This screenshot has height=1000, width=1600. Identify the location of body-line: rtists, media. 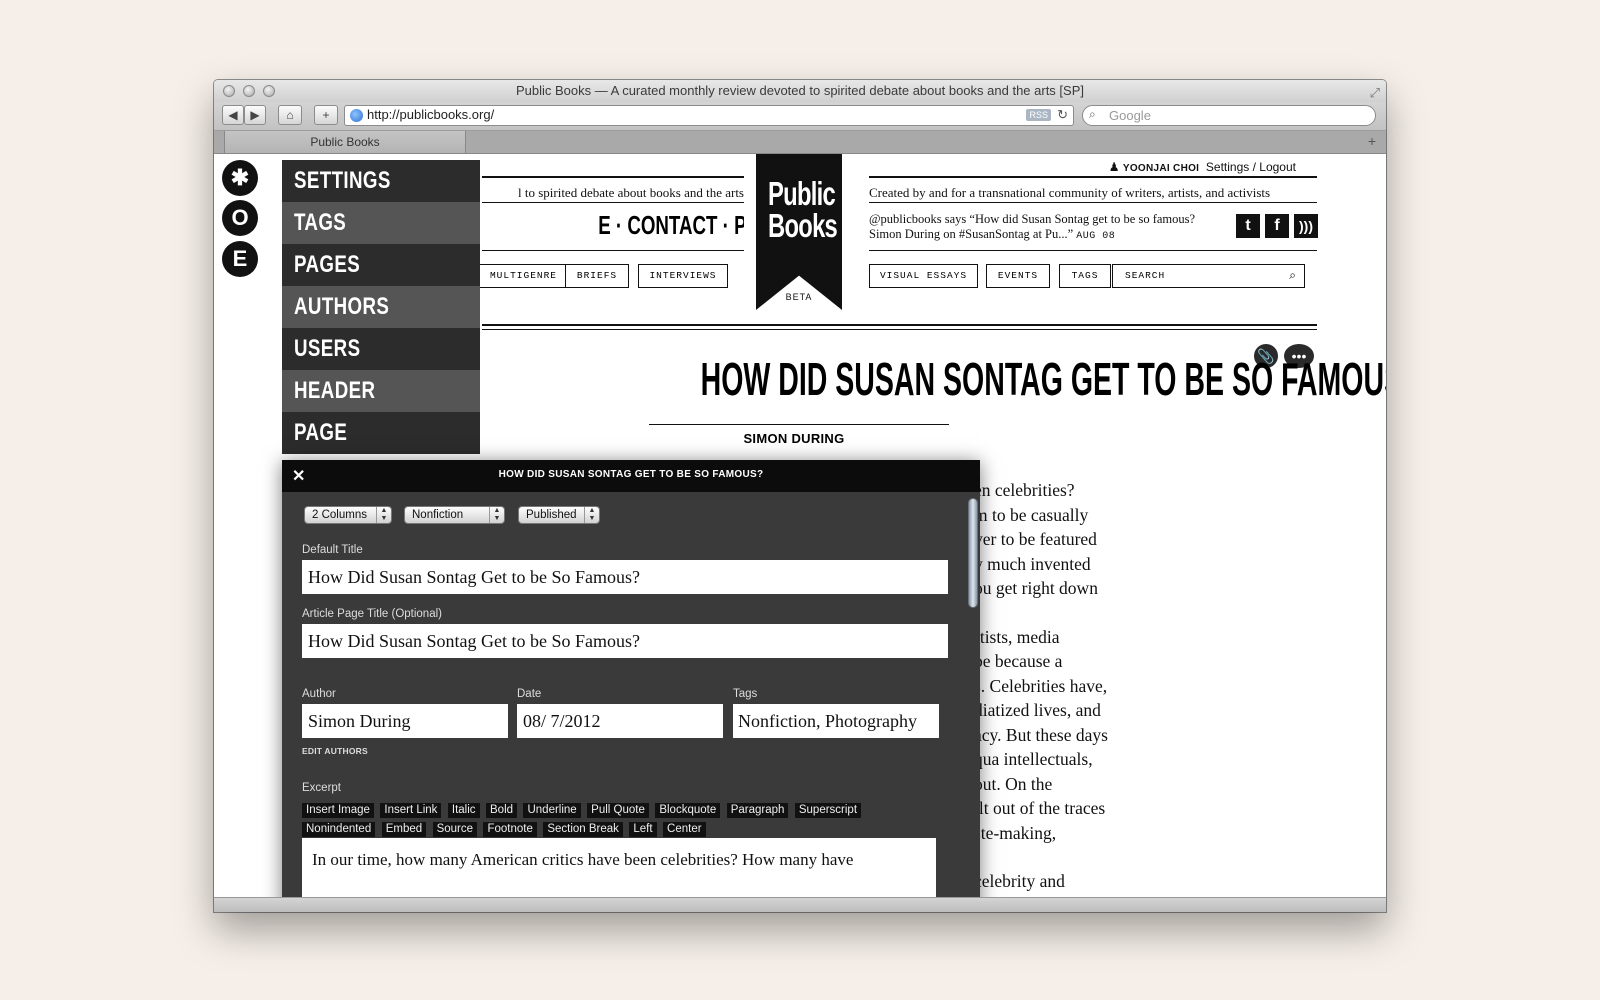
(1017, 636).